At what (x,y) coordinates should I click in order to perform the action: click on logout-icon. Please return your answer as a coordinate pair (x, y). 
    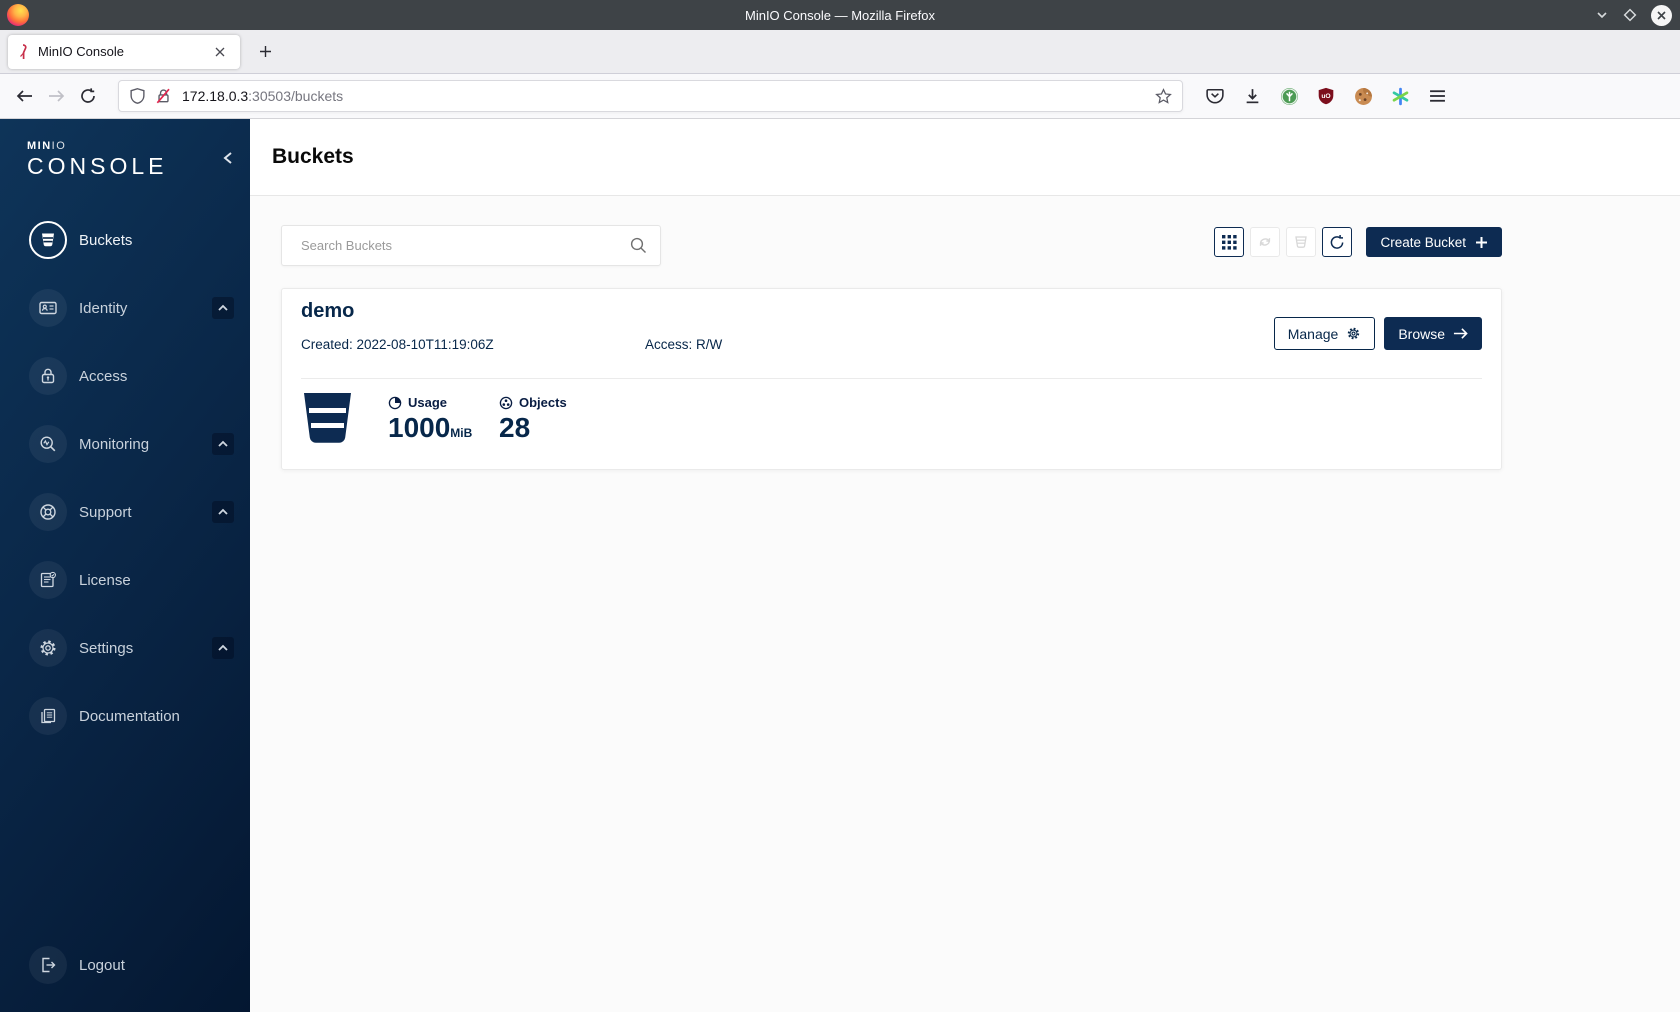
    Looking at the image, I should click on (48, 965).